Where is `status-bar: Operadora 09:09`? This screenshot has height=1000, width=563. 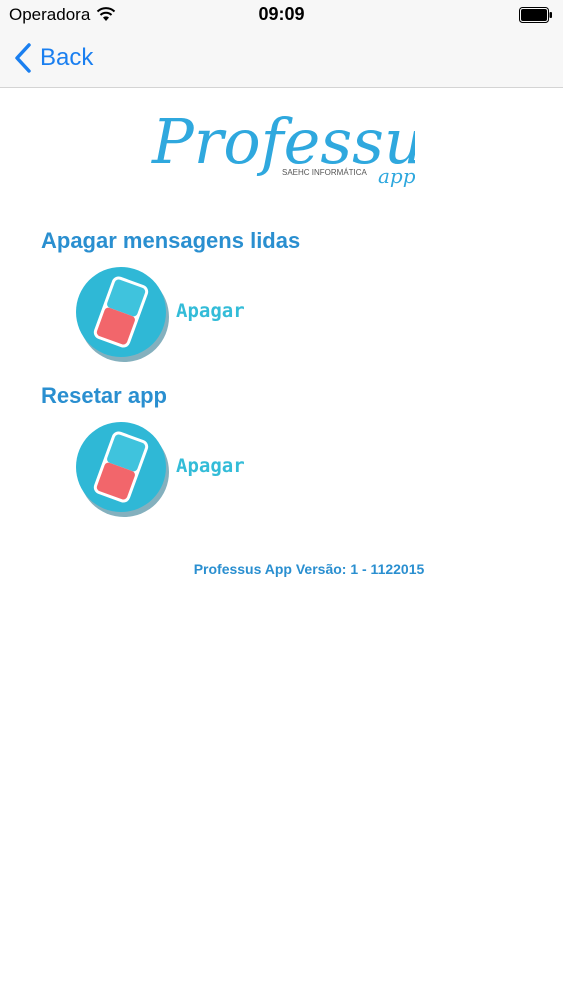 status-bar: Operadora 09:09 is located at coordinates (281, 15).